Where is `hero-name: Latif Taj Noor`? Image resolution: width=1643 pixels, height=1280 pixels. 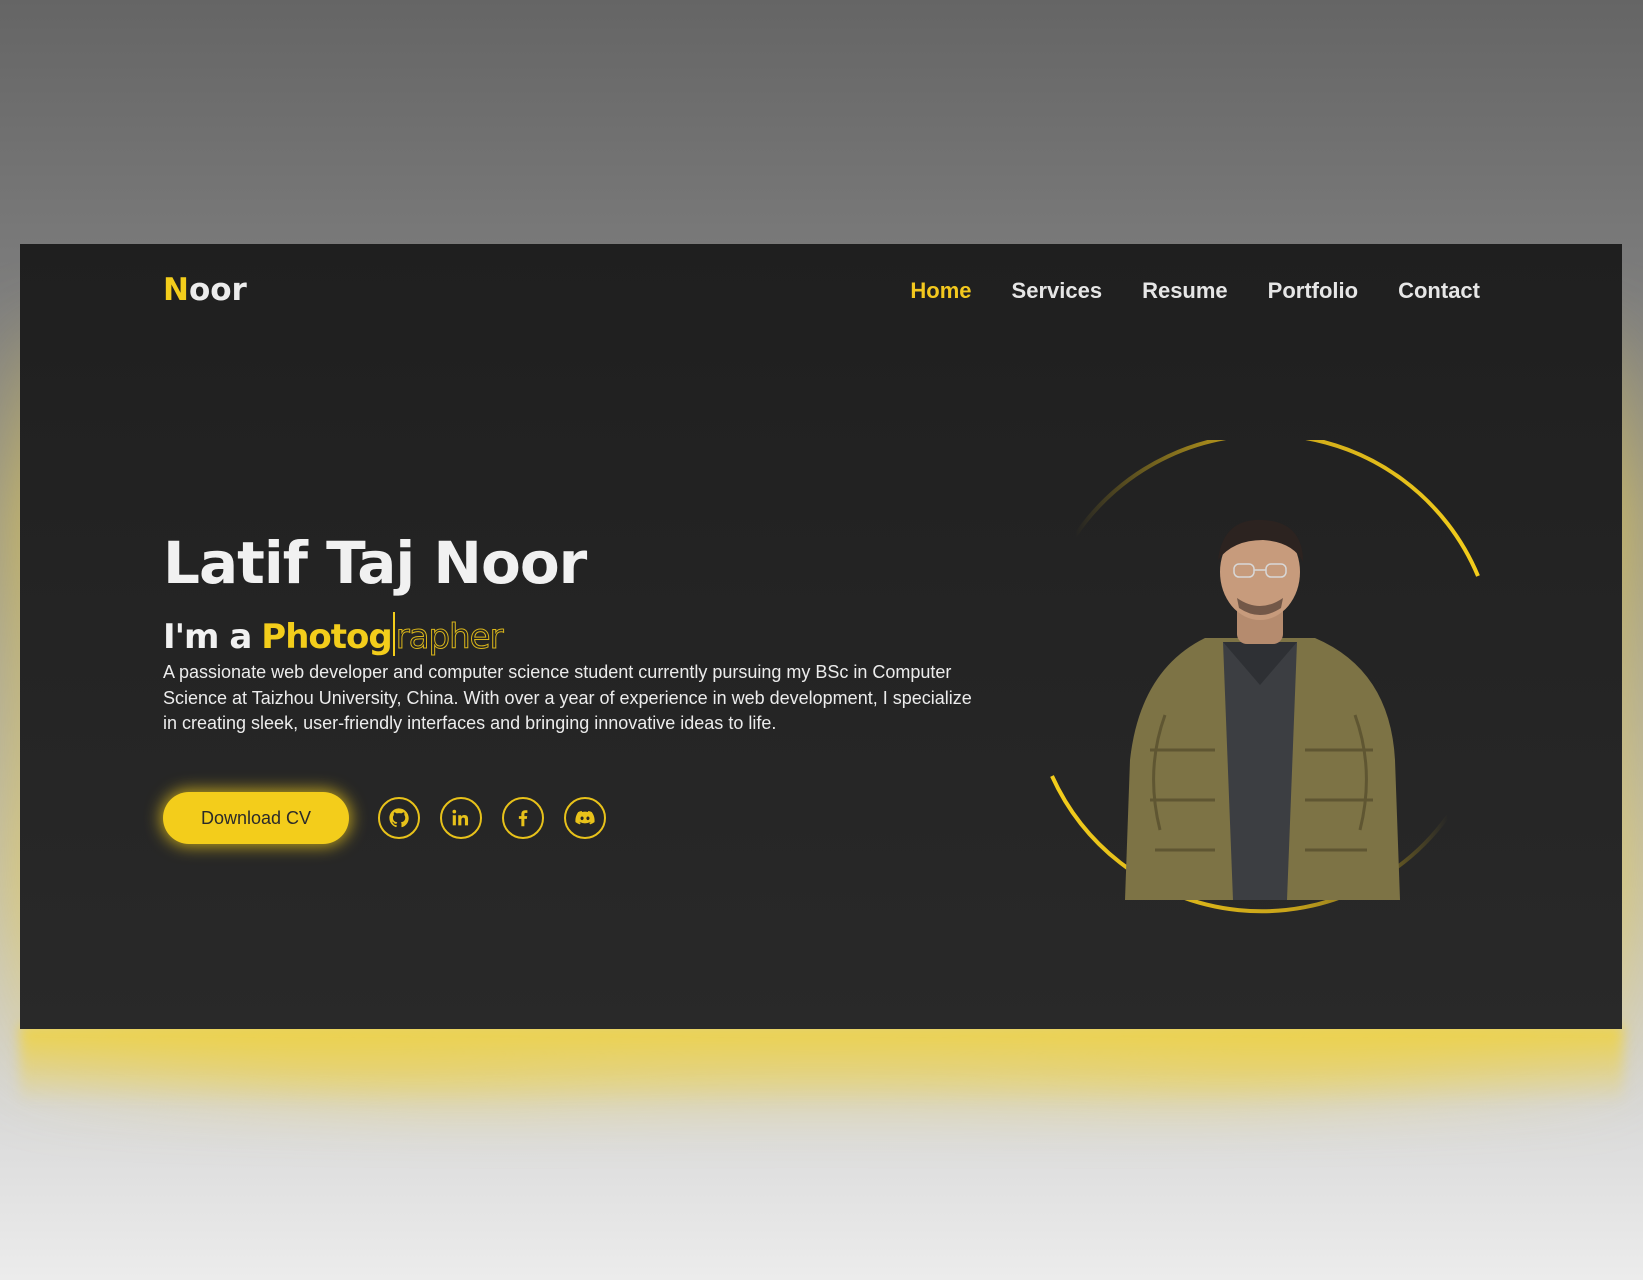 hero-name: Latif Taj Noor is located at coordinates (375, 563).